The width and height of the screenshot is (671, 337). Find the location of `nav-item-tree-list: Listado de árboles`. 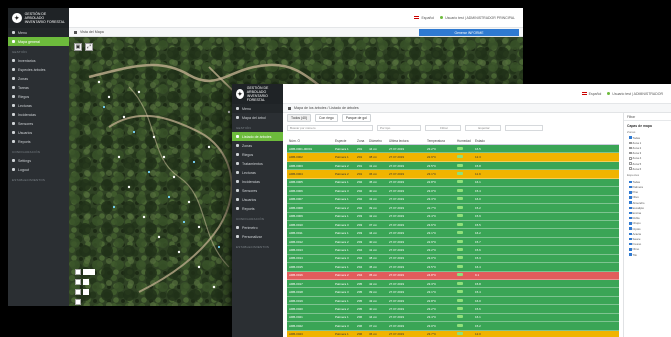

nav-item-tree-list: Listado de árboles is located at coordinates (257, 136).